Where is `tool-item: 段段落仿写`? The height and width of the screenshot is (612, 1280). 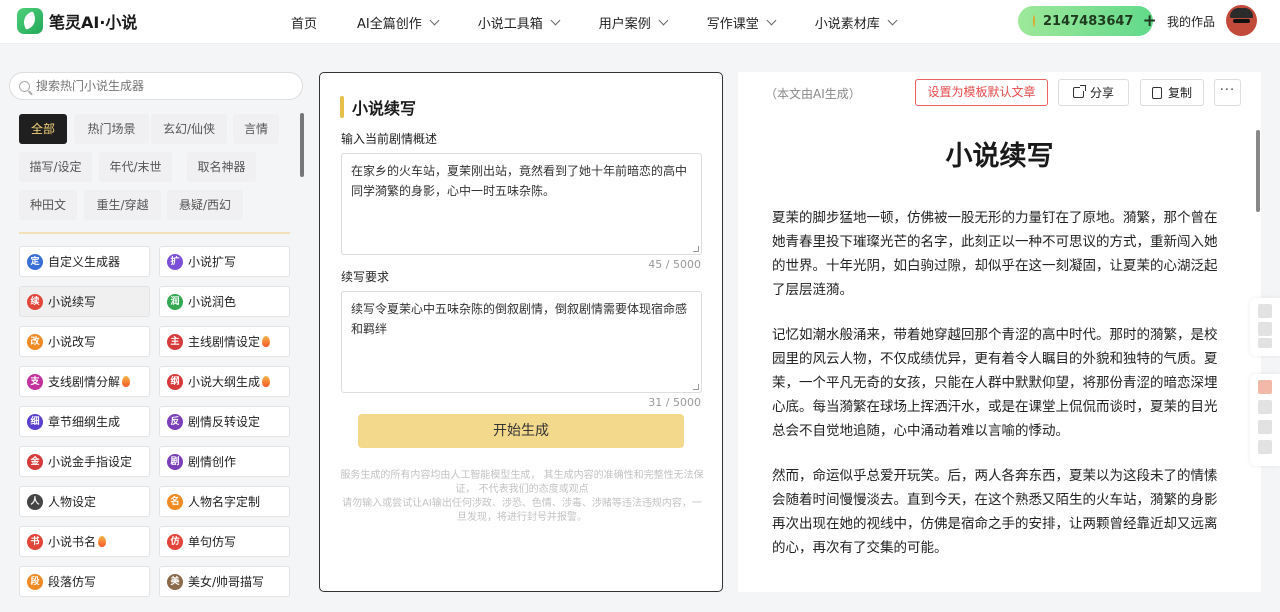 tool-item: 段段落仿写 is located at coordinates (84, 581).